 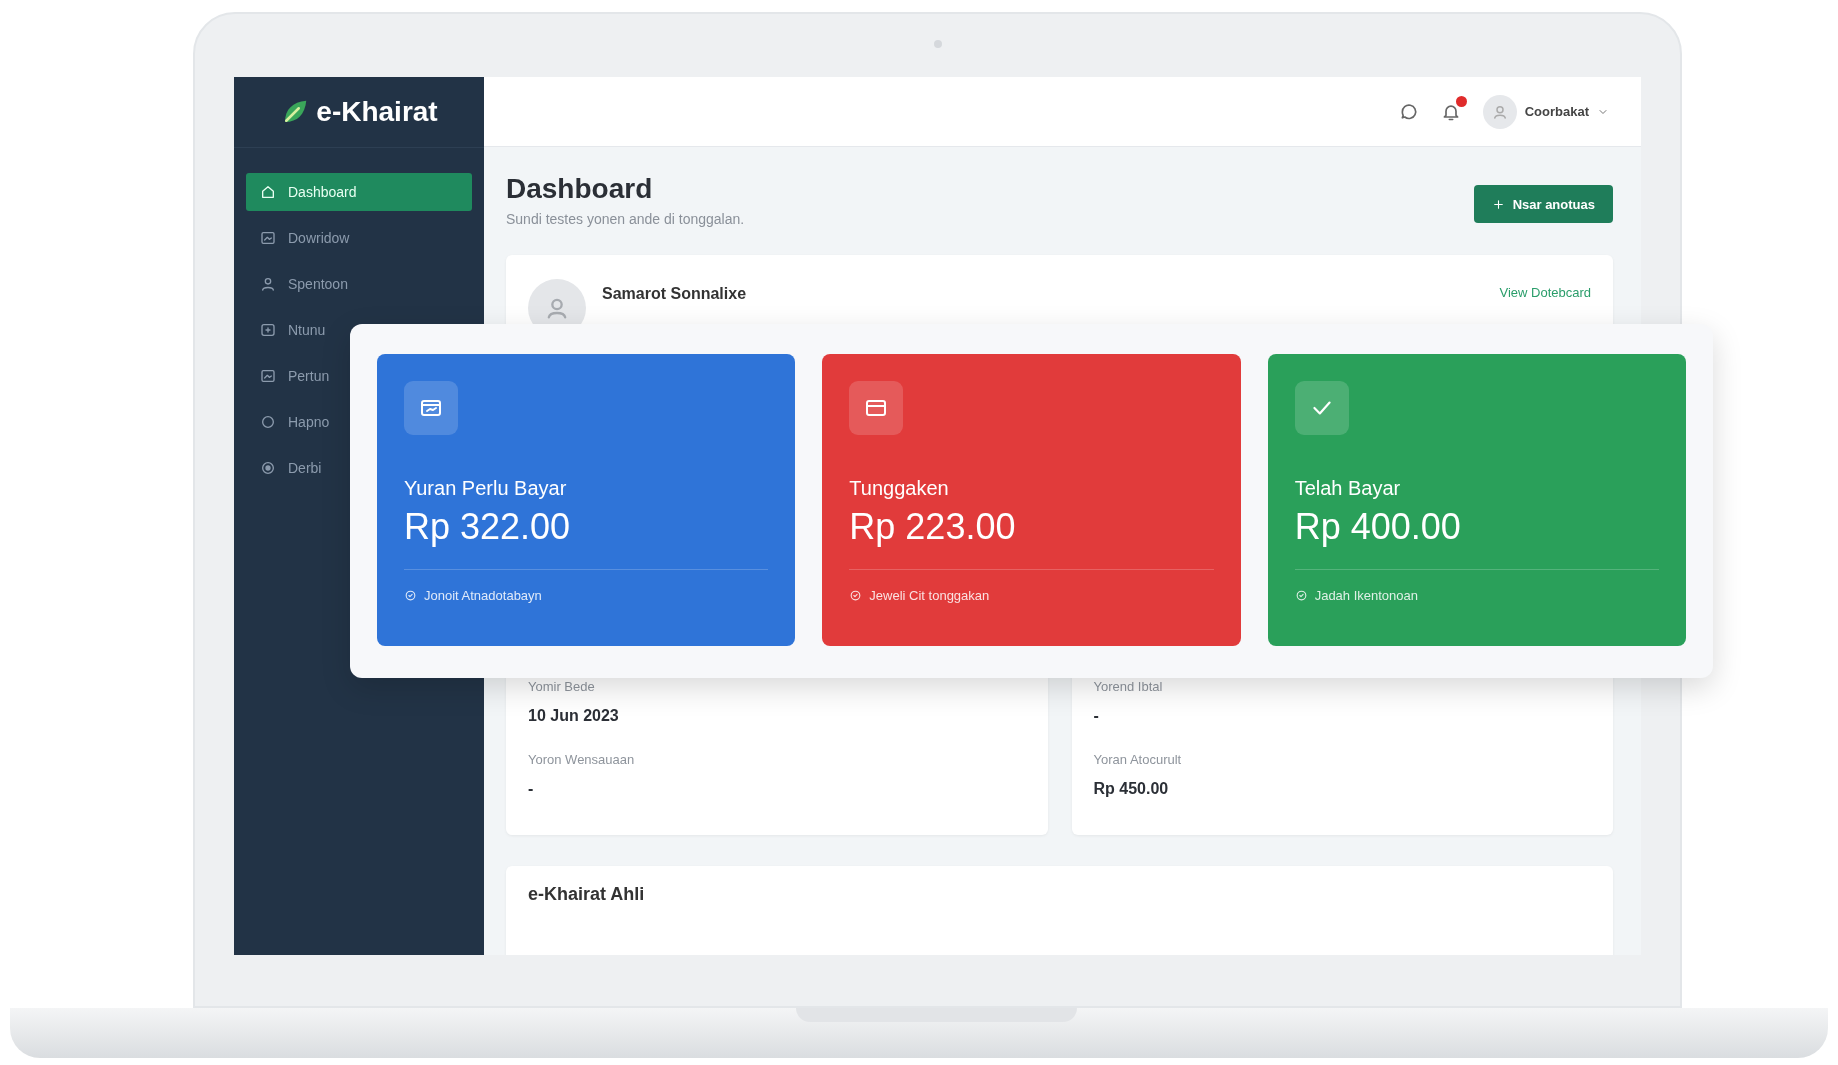 I want to click on sidebar-item: Hapno, so click(x=295, y=422).